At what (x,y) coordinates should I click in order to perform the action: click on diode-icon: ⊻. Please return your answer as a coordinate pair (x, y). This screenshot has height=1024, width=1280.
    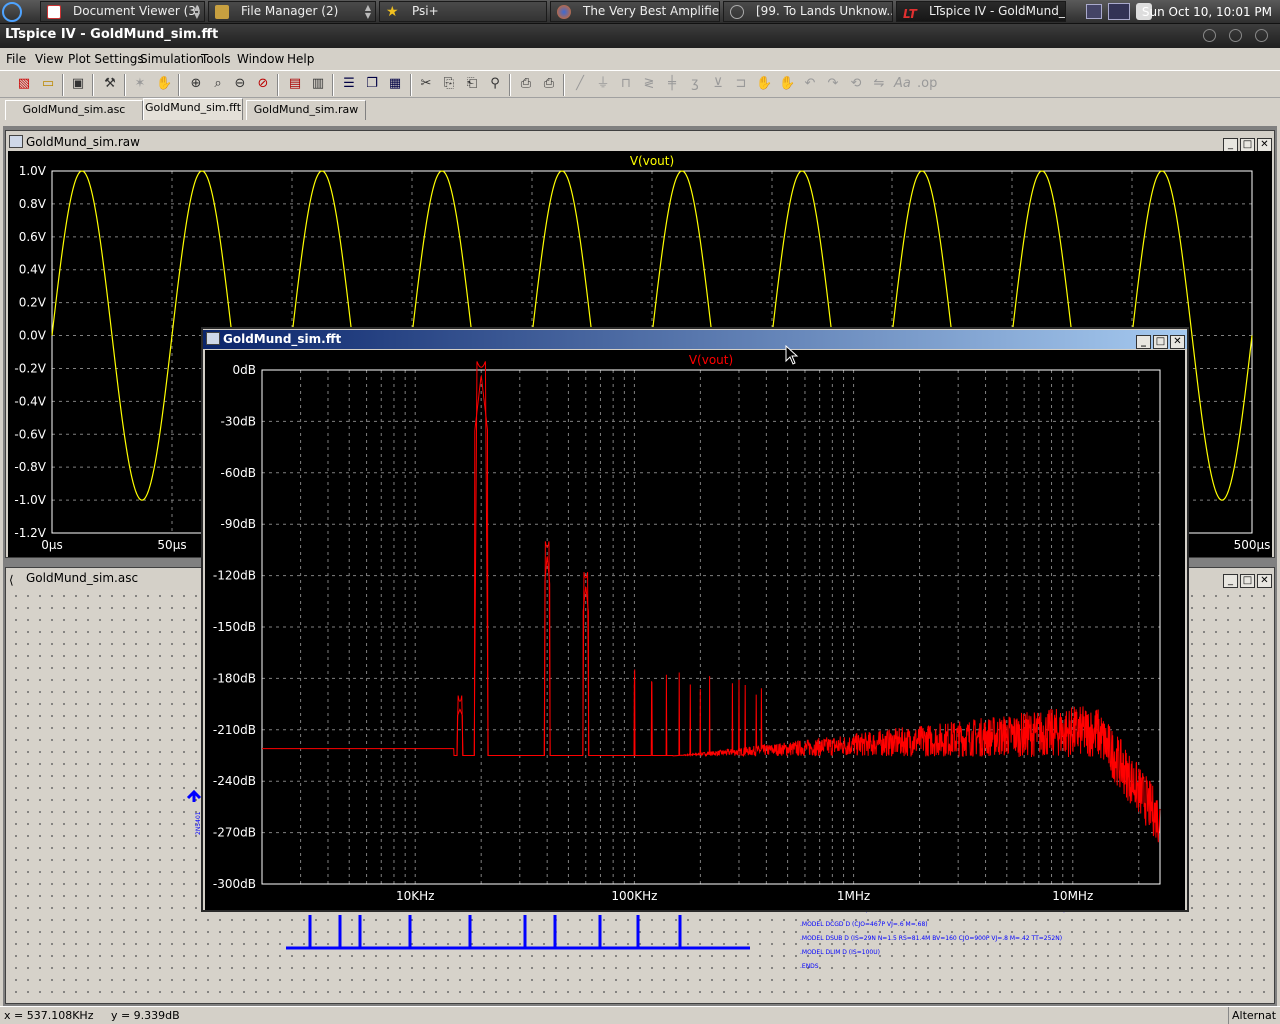
    Looking at the image, I should click on (718, 84).